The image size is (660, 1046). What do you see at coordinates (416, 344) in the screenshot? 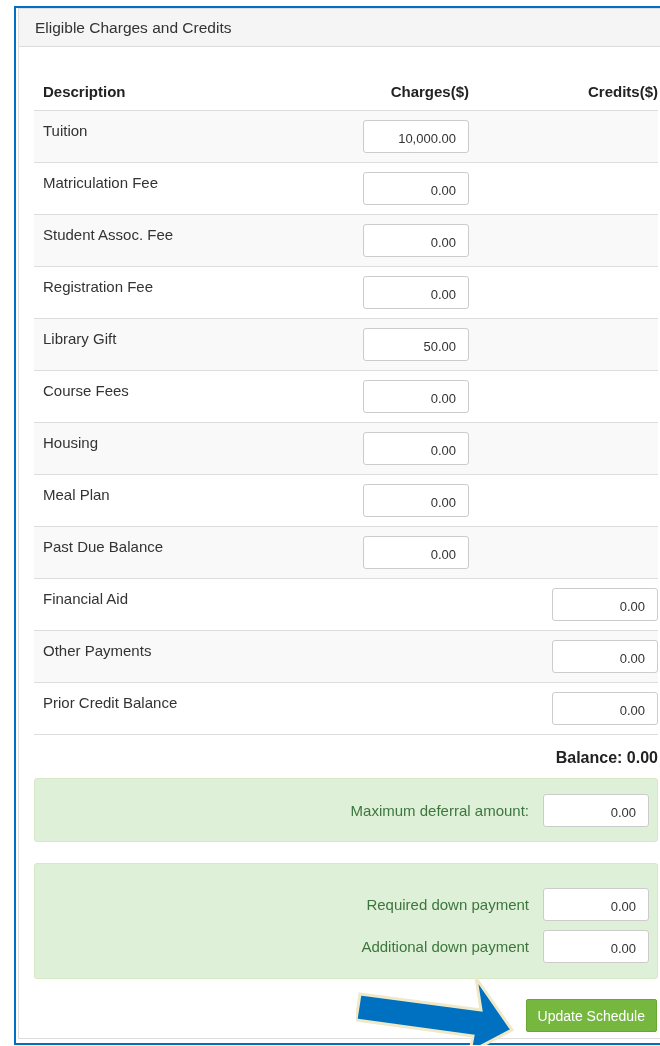
I see `charge-field: 50.00` at bounding box center [416, 344].